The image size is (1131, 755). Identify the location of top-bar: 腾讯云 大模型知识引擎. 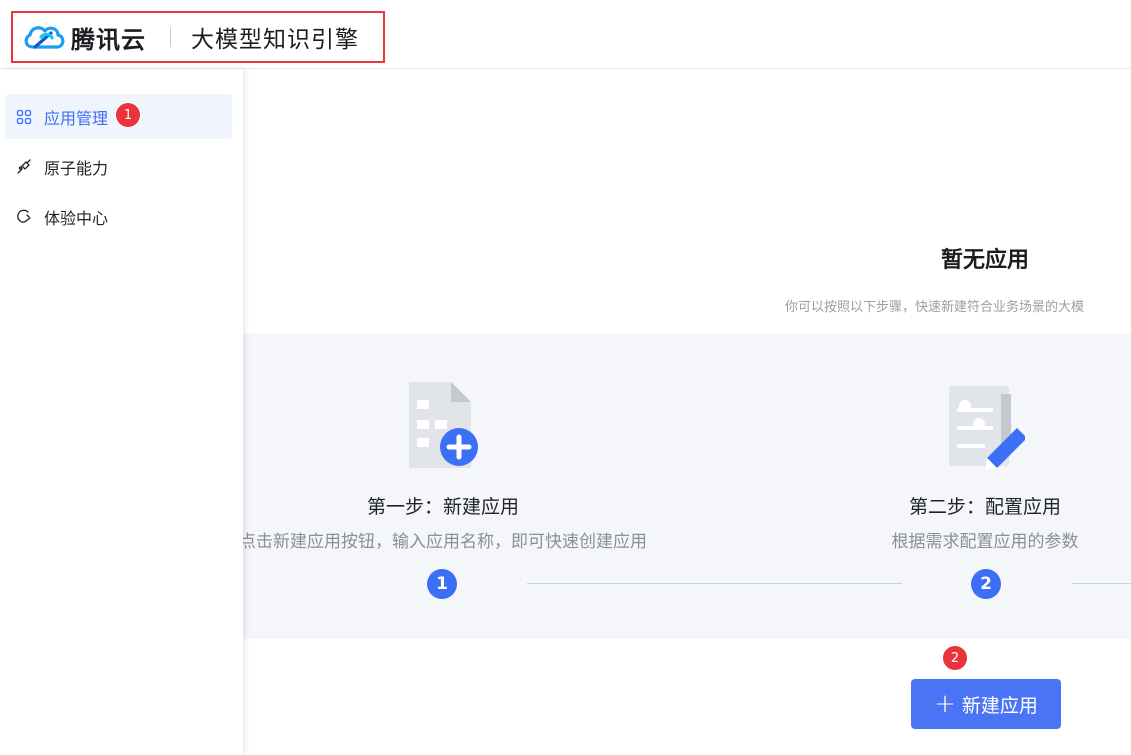
(565, 34).